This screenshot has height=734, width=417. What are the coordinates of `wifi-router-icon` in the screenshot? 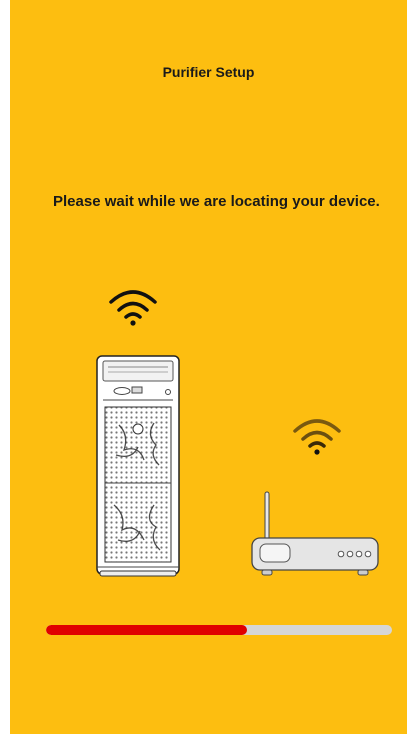 It's located at (315, 533).